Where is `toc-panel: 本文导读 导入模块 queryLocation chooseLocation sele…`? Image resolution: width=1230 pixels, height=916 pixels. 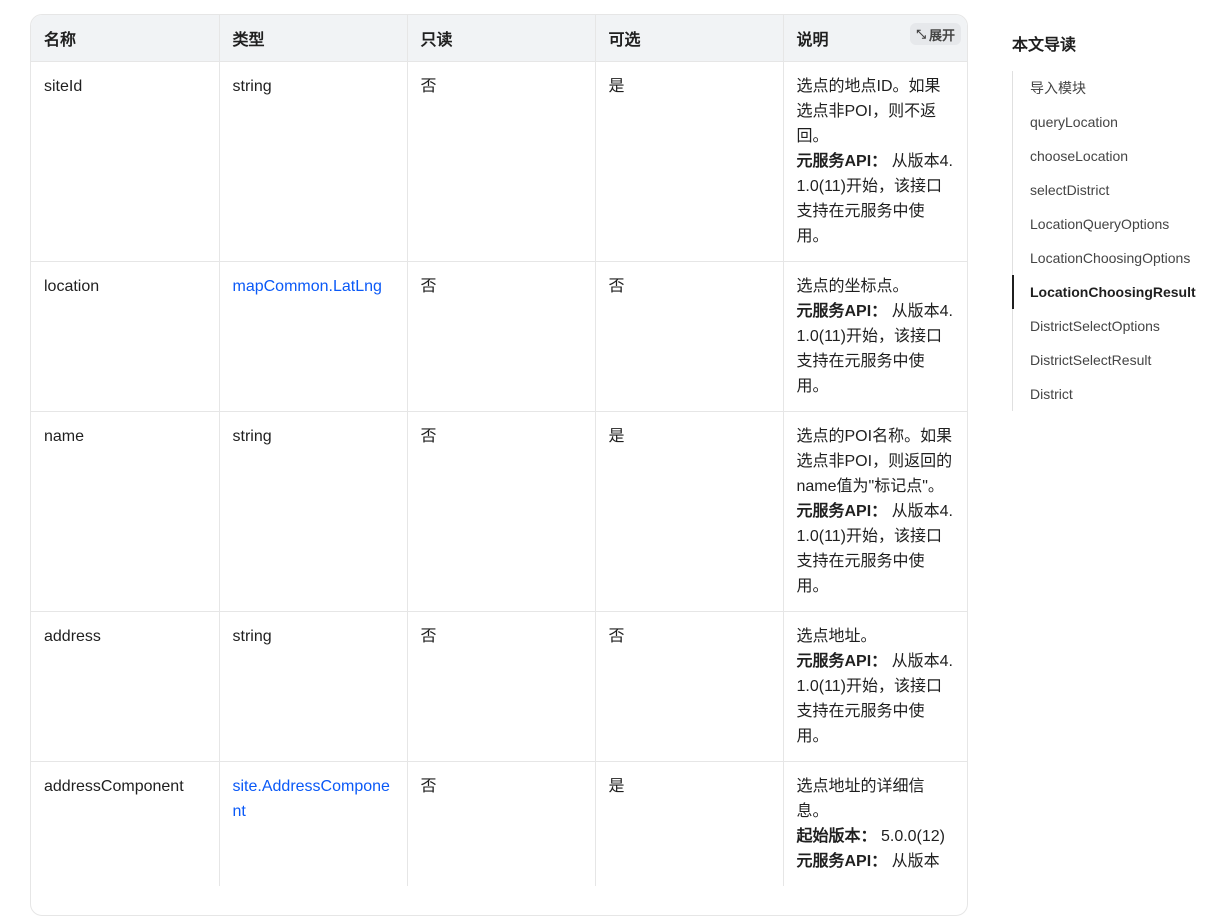 toc-panel: 本文导读 导入模块 queryLocation chooseLocation sele… is located at coordinates (1121, 222).